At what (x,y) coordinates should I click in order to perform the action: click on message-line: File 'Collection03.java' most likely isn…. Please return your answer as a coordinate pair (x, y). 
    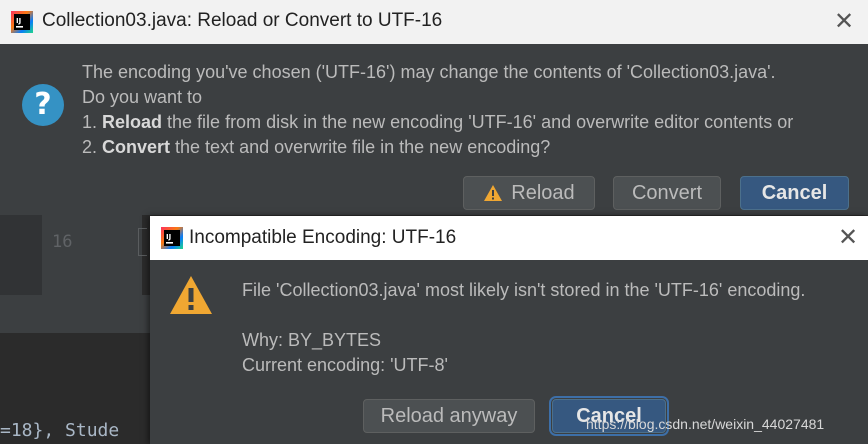
    Looking at the image, I should click on (524, 290).